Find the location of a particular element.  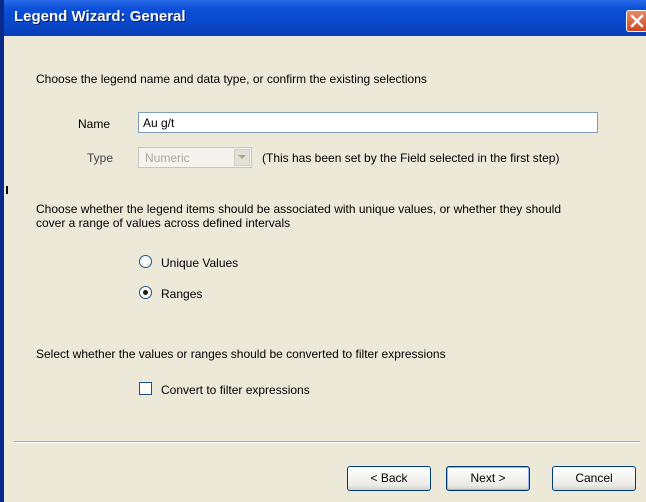

ranges-radio is located at coordinates (145, 292).